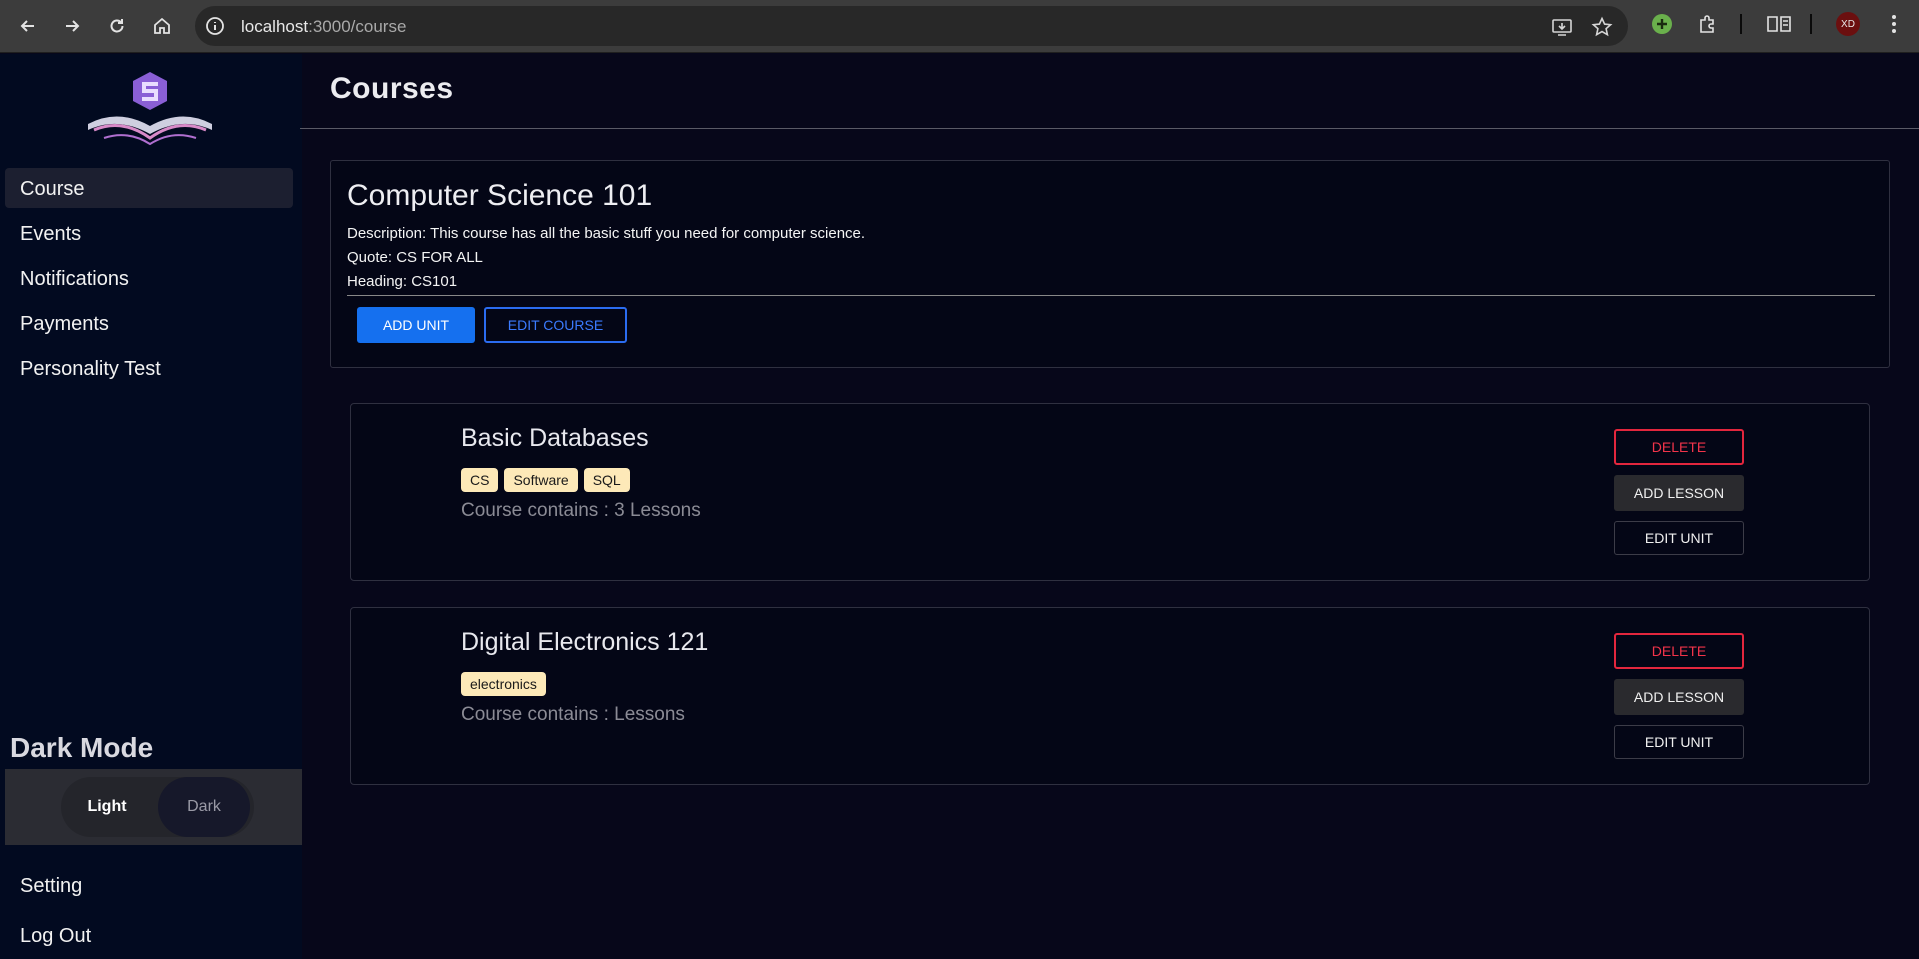  What do you see at coordinates (1708, 24) in the screenshot?
I see `extensions-puzzle-icon` at bounding box center [1708, 24].